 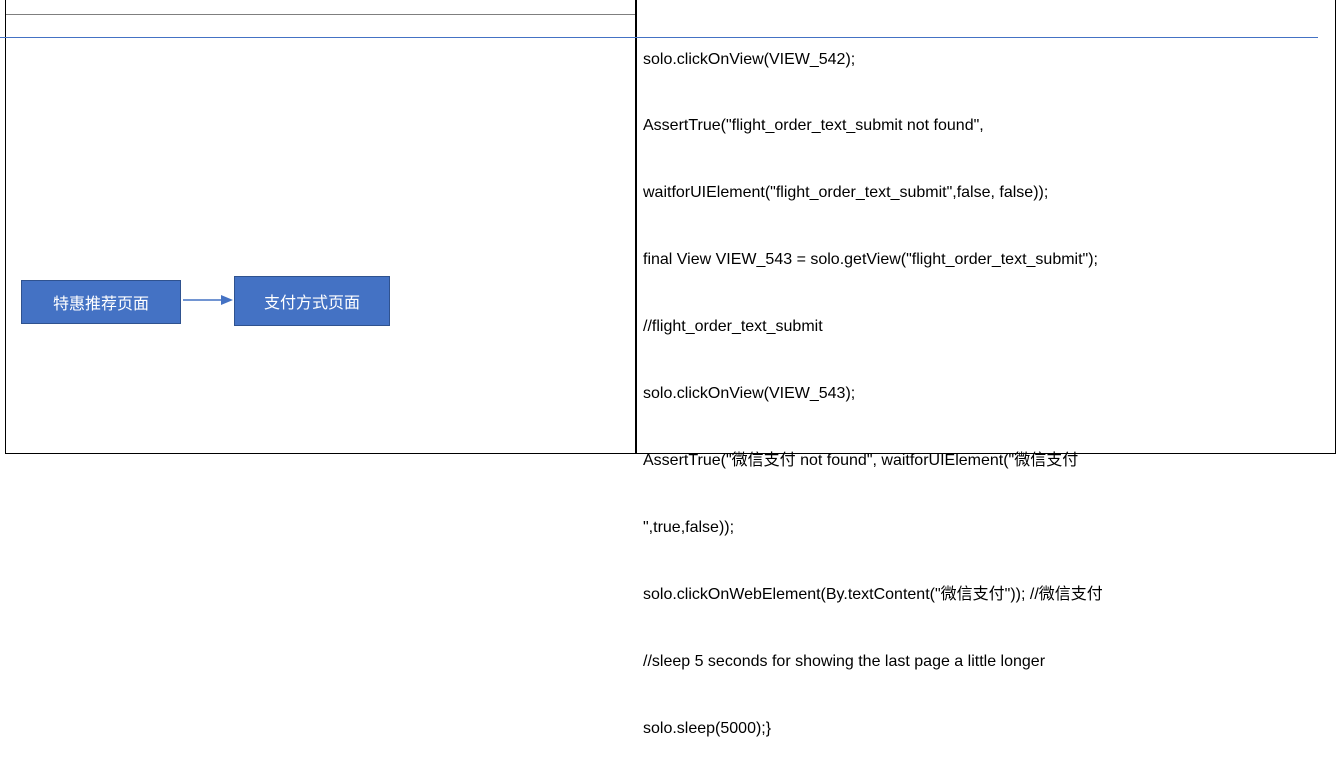 What do you see at coordinates (733, 327) in the screenshot?
I see `code-line: //flight_order_text_submit` at bounding box center [733, 327].